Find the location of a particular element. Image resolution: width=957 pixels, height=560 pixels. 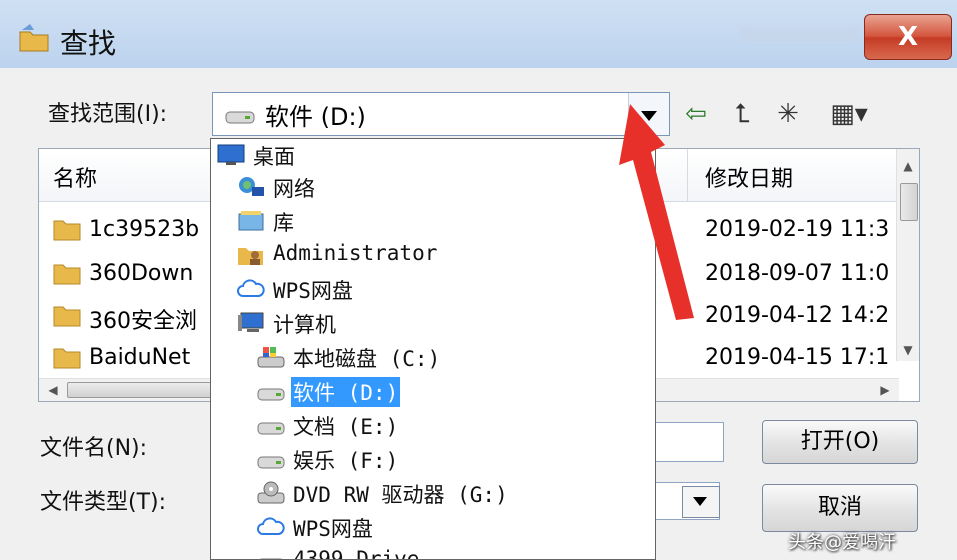

watermark: 头条@爱喝汗 is located at coordinates (842, 542).